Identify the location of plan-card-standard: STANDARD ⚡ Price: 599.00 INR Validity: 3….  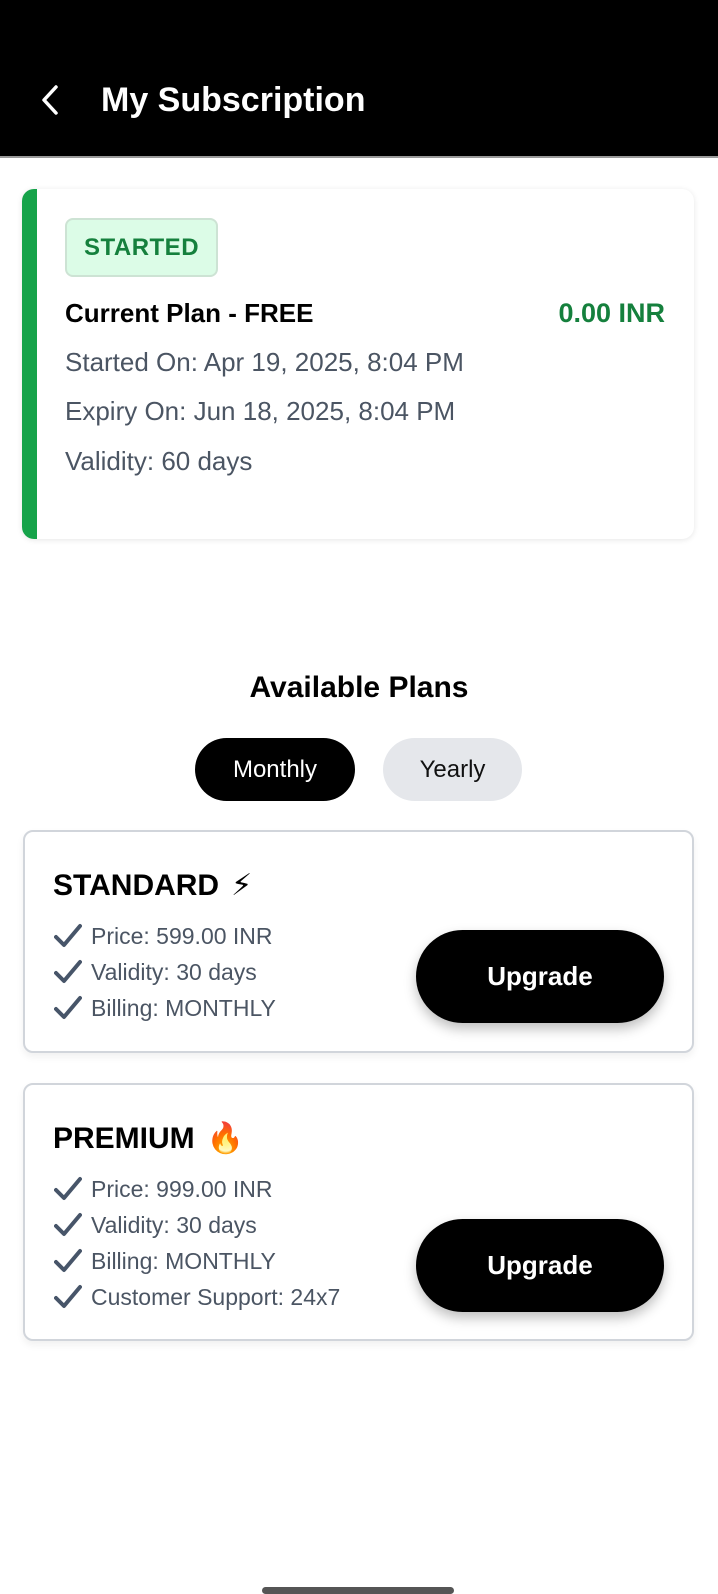
(358, 941).